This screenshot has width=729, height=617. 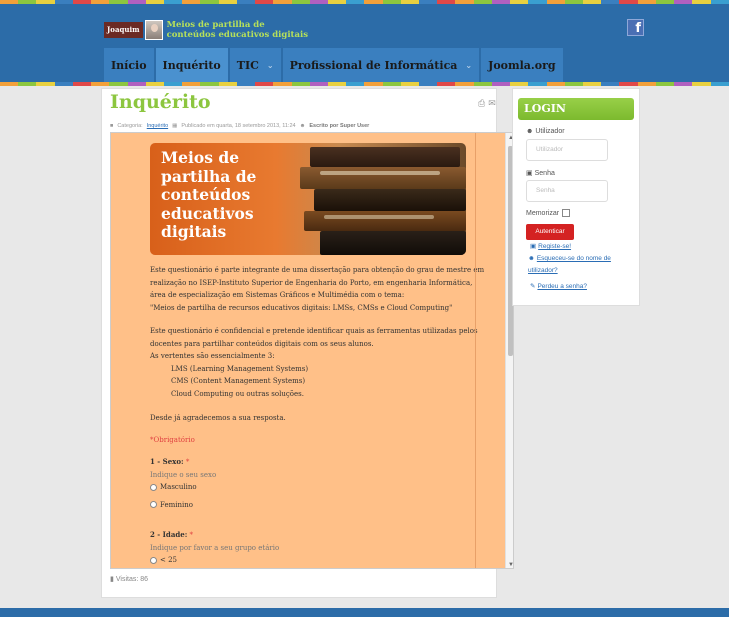 What do you see at coordinates (533, 286) in the screenshot?
I see `edit-icon: ✎` at bounding box center [533, 286].